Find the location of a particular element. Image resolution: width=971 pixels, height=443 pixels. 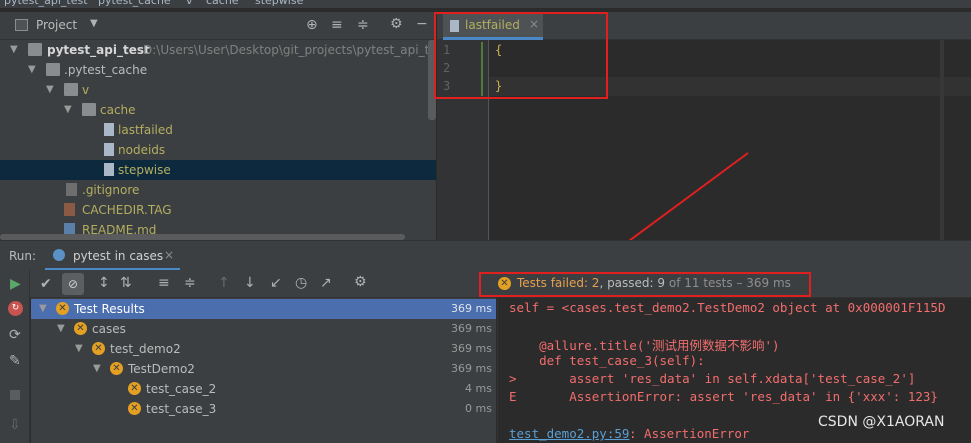

project-view-title: Project is located at coordinates (56, 25).